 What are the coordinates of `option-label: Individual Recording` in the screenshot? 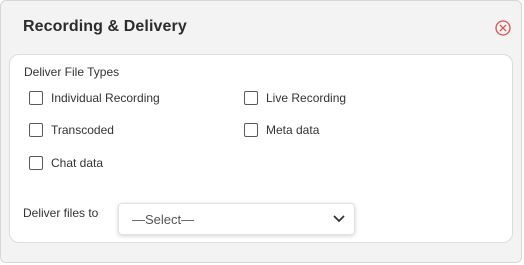 It's located at (105, 98).